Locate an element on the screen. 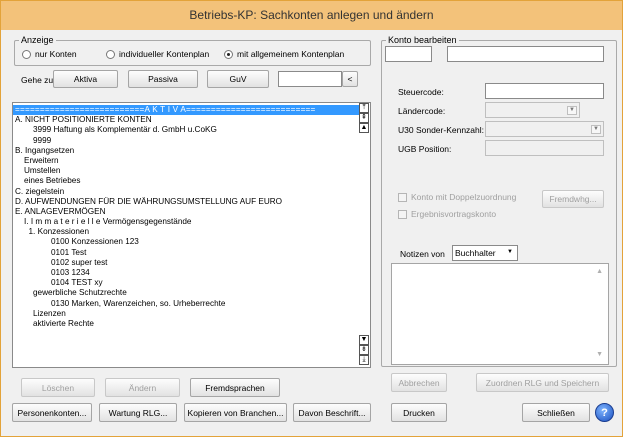 This screenshot has width=623, height=437. notizen-von-label: Notizen von is located at coordinates (422, 254).